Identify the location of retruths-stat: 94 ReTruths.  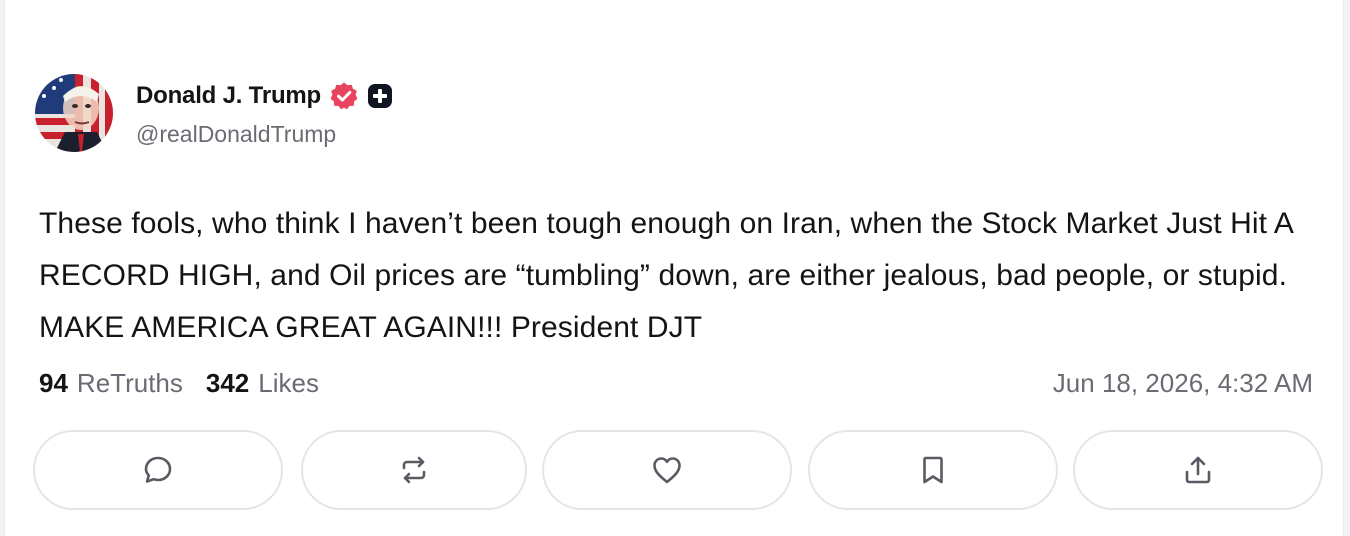
(111, 383).